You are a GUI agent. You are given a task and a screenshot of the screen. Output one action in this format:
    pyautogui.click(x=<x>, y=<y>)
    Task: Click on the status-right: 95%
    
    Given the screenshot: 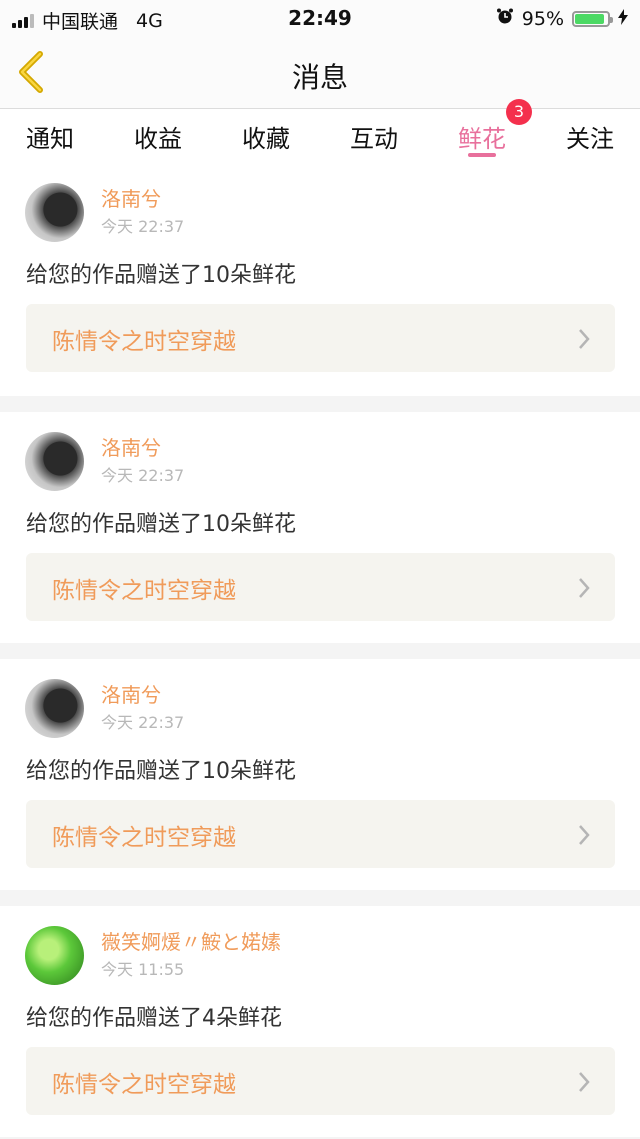 What is the action you would take?
    pyautogui.click(x=562, y=18)
    